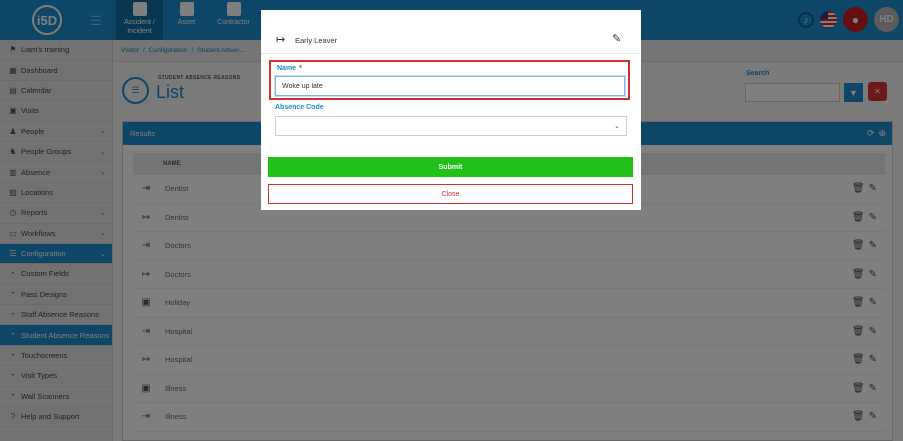  Describe the element at coordinates (300, 68) in the screenshot. I see `required-marker: *` at that location.